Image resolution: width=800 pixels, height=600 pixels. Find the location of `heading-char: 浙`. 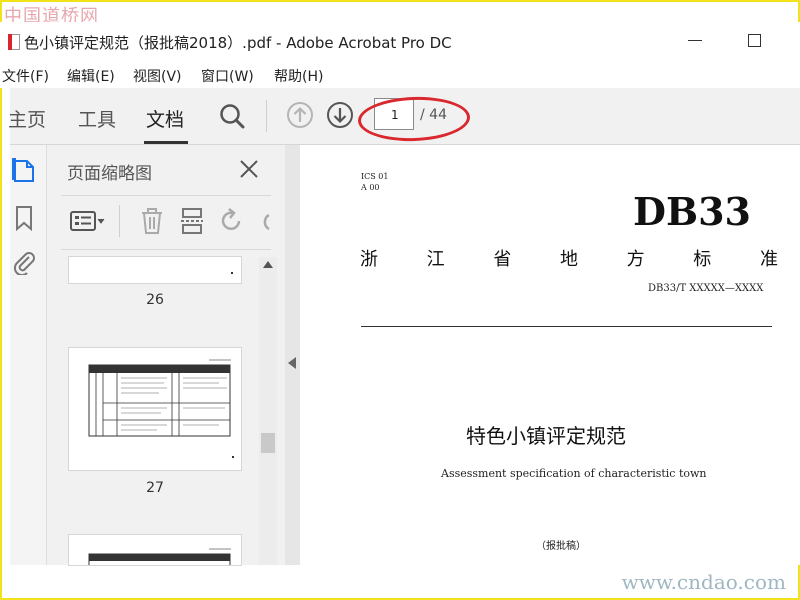

heading-char: 浙 is located at coordinates (369, 259).